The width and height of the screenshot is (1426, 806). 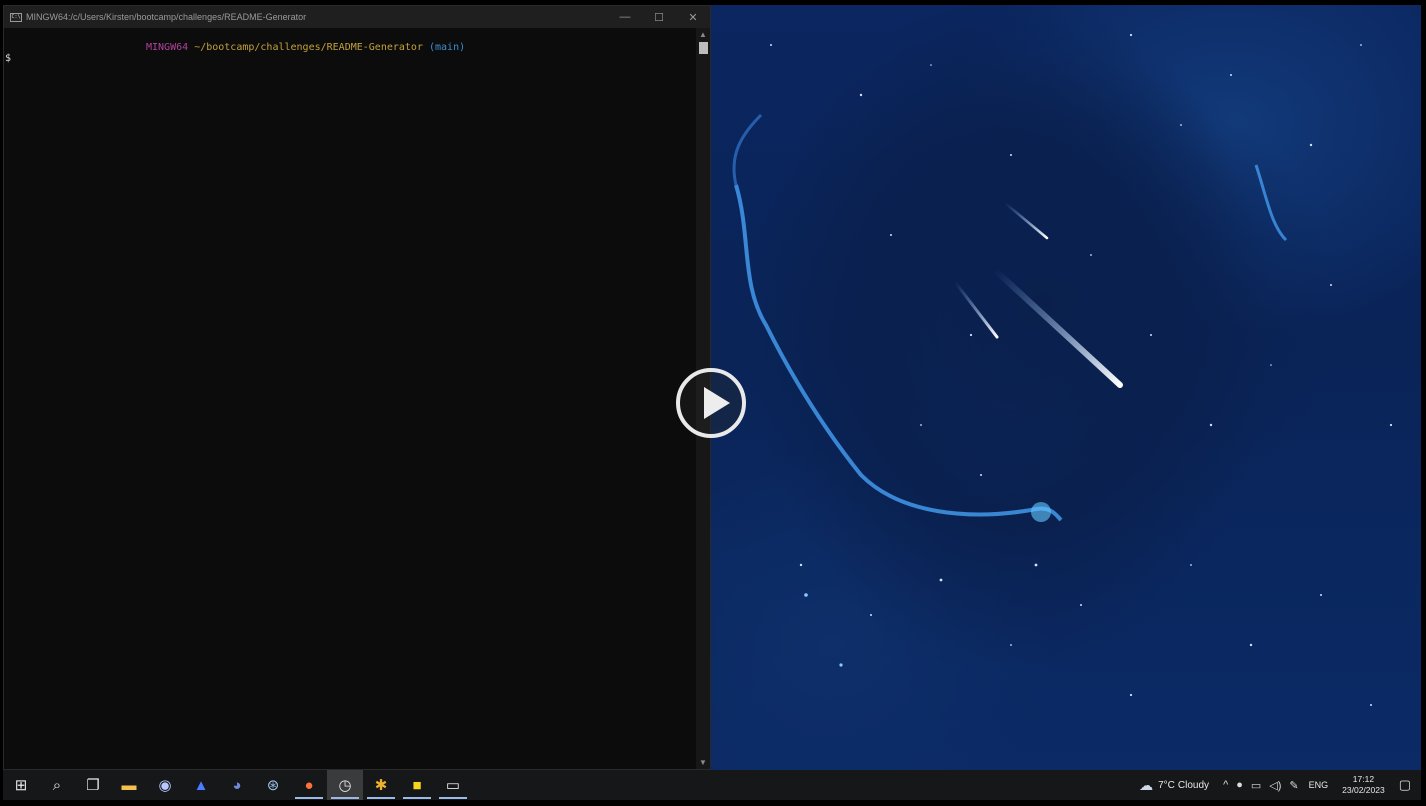 I want to click on weather-condition: Cloudy, so click(x=1193, y=785).